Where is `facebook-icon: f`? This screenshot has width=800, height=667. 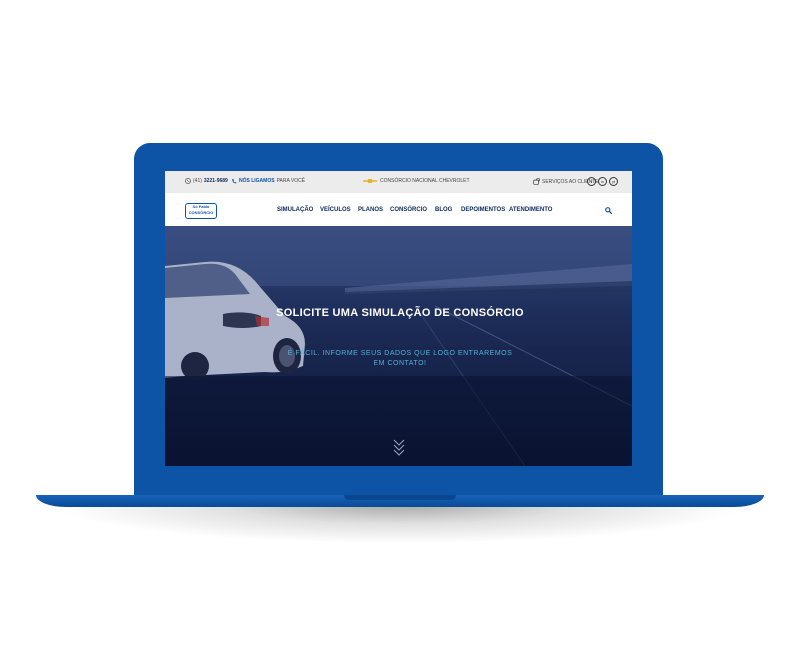
facebook-icon: f is located at coordinates (591, 181).